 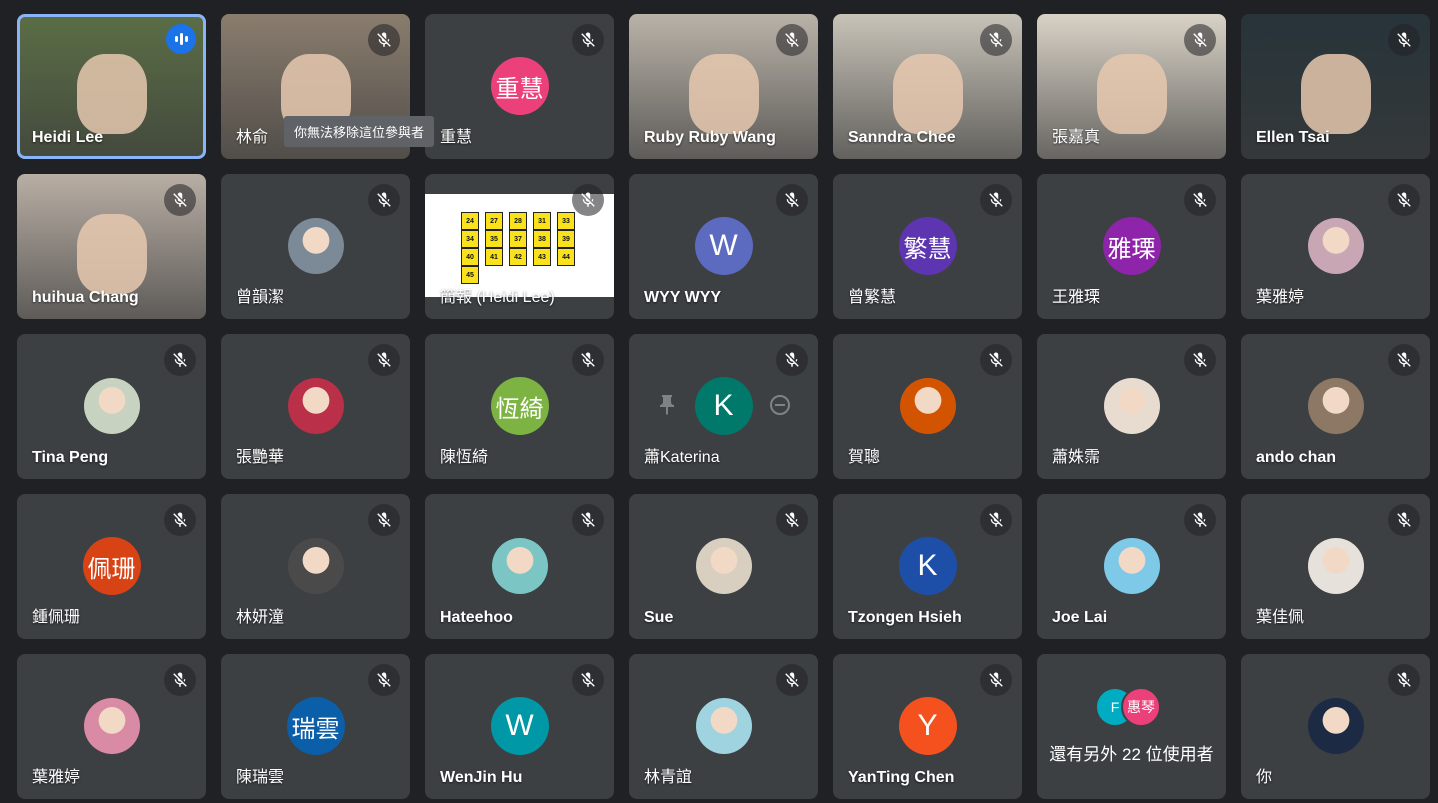 I want to click on participant-name: 重慧, so click(x=456, y=137).